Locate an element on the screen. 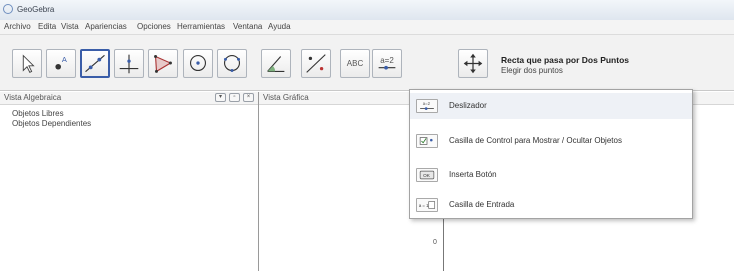  angle-tool-button is located at coordinates (276, 63).